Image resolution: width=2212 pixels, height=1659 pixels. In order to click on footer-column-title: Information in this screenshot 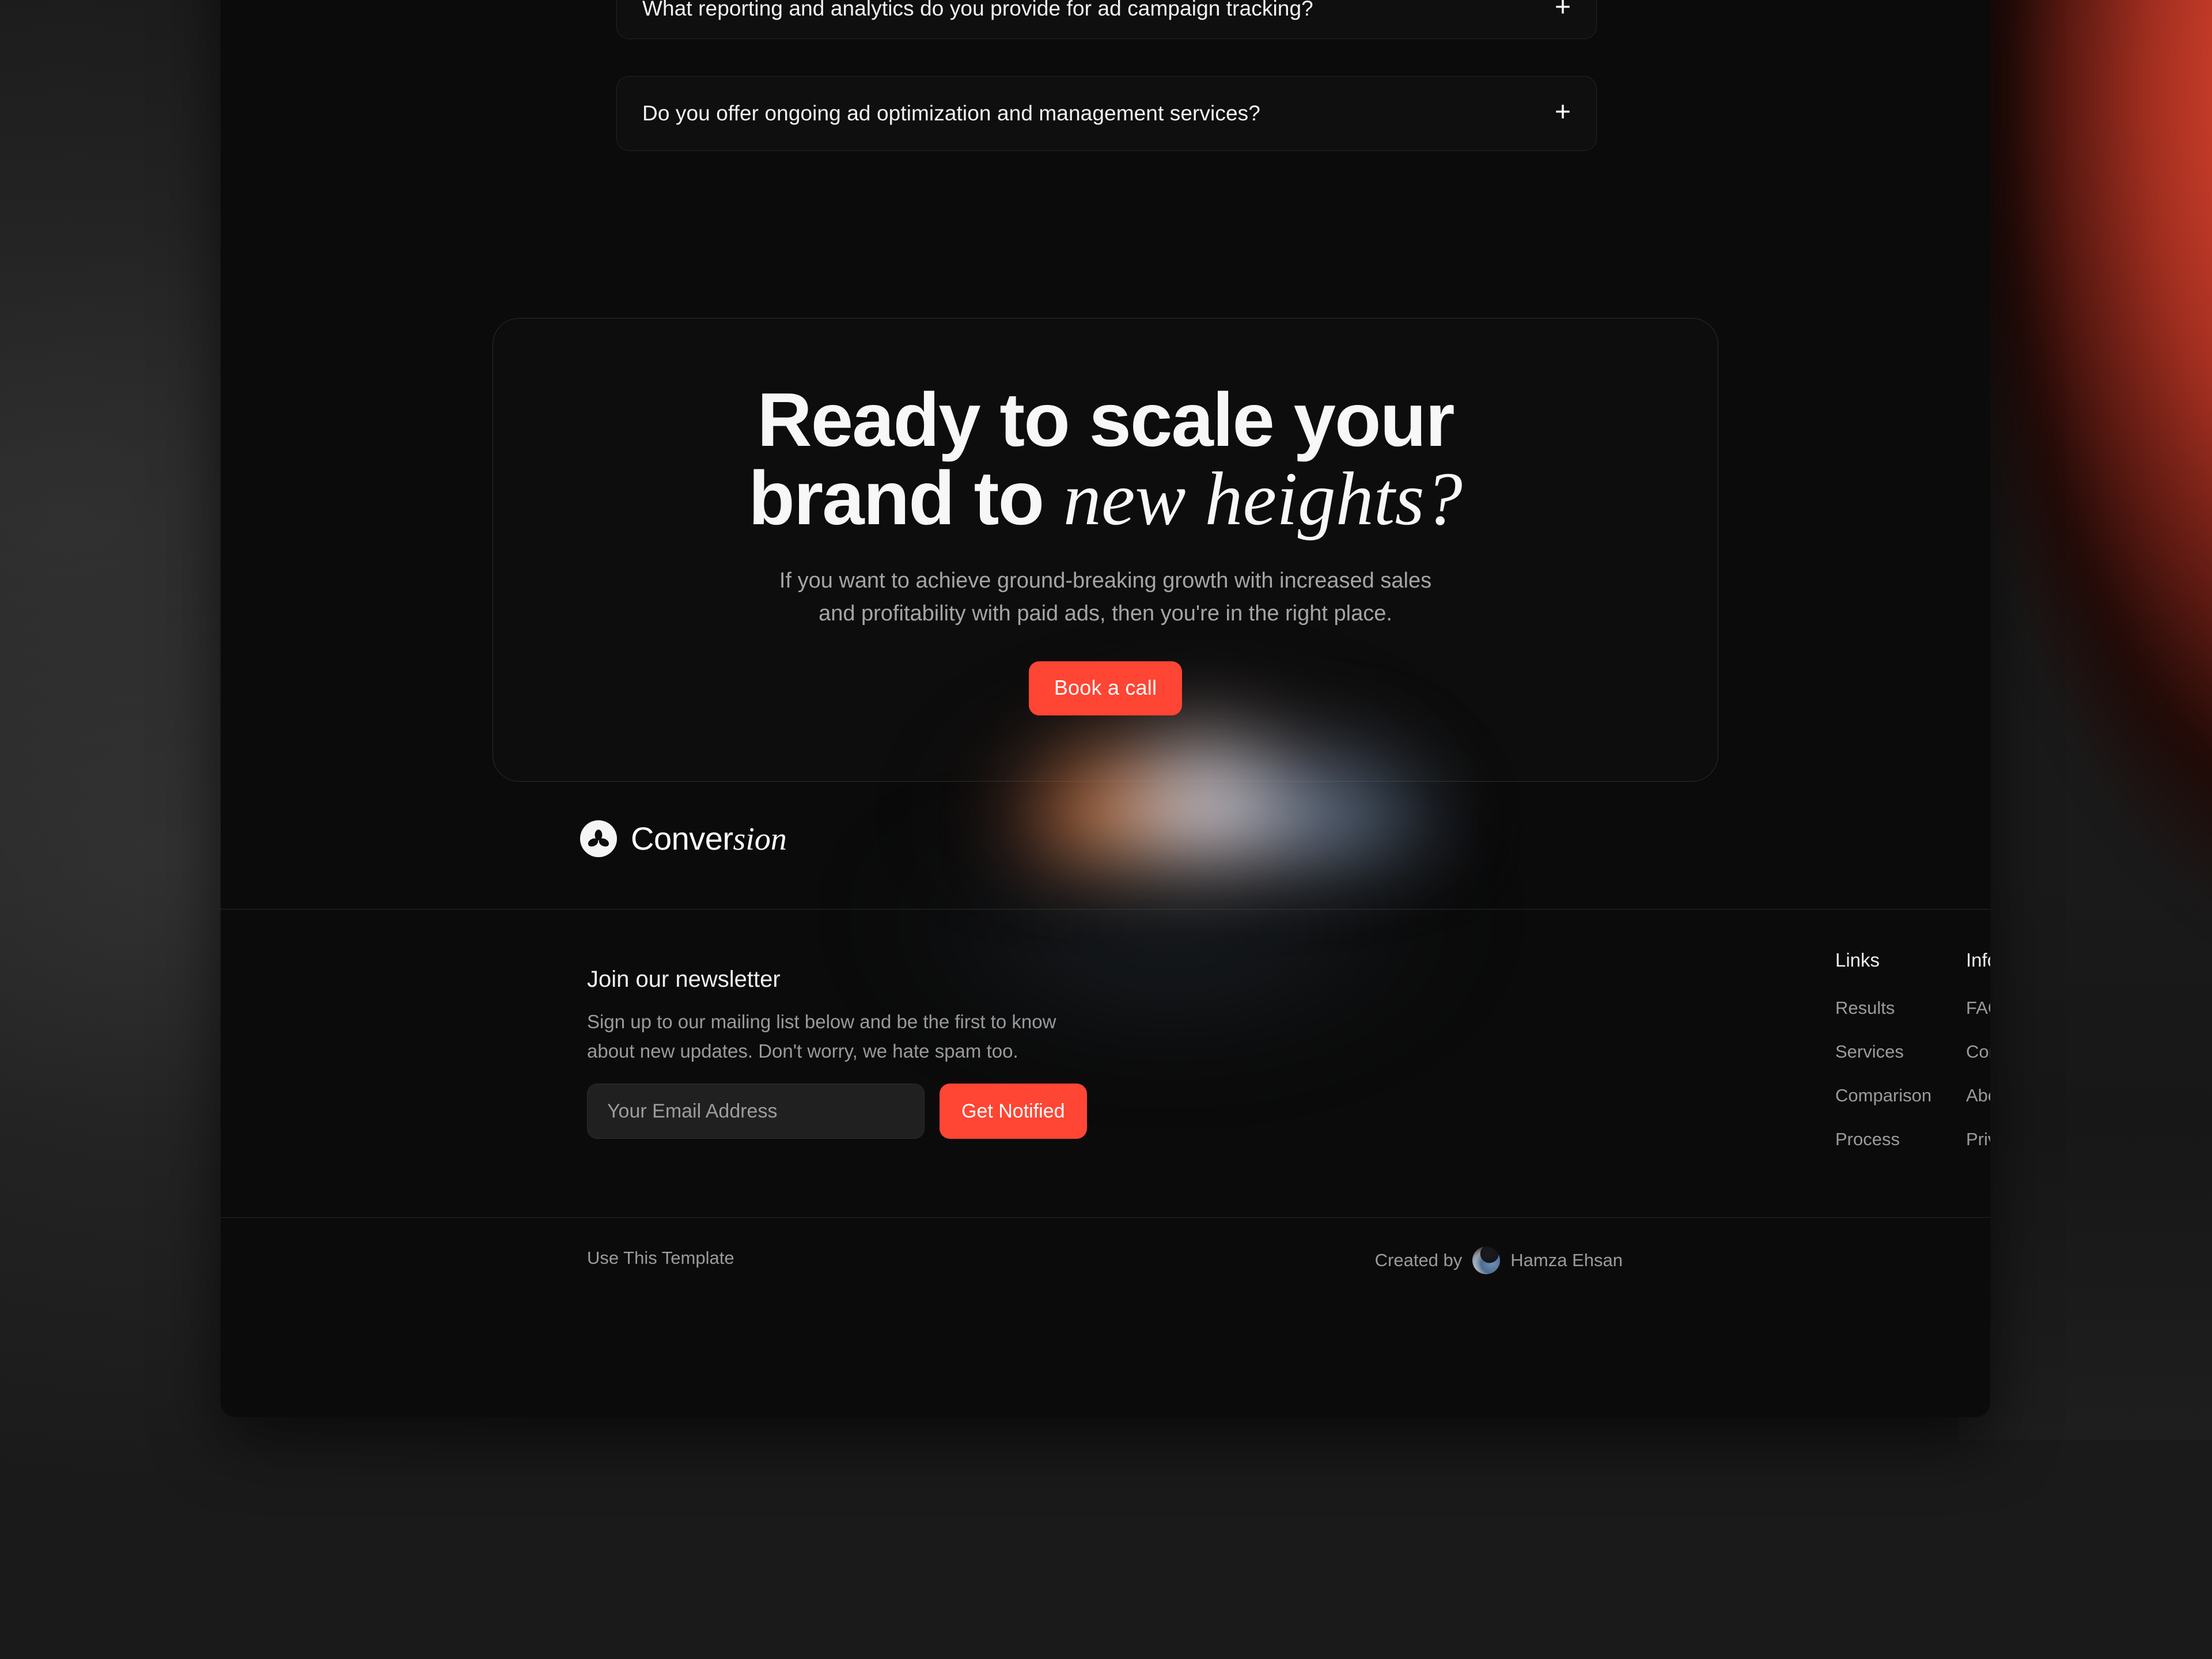, I will do `click(1978, 960)`.